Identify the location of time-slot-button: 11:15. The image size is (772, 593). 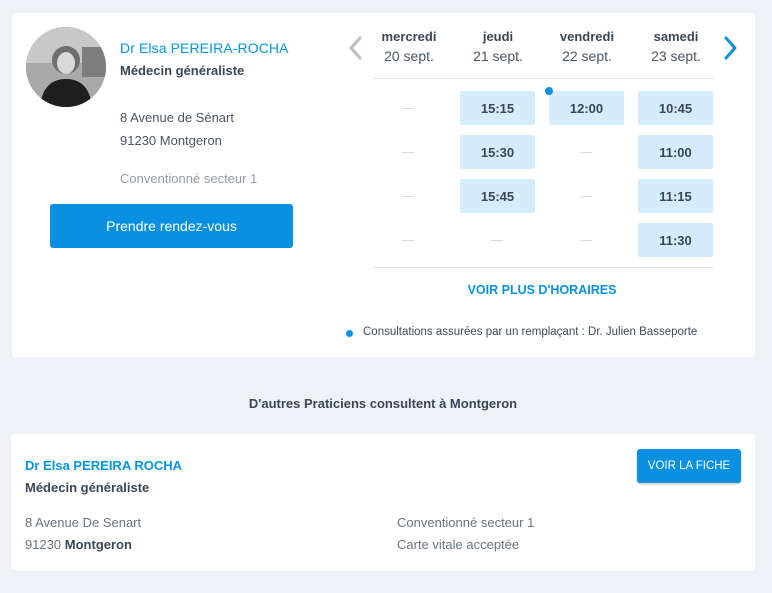
(675, 196).